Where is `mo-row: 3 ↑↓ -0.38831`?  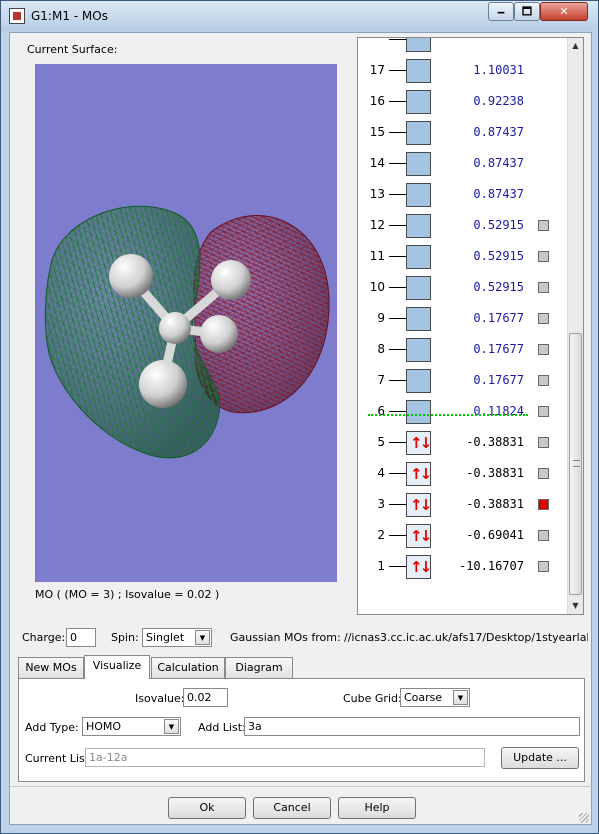
mo-row: 3 ↑↓ -0.38831 is located at coordinates (463, 504).